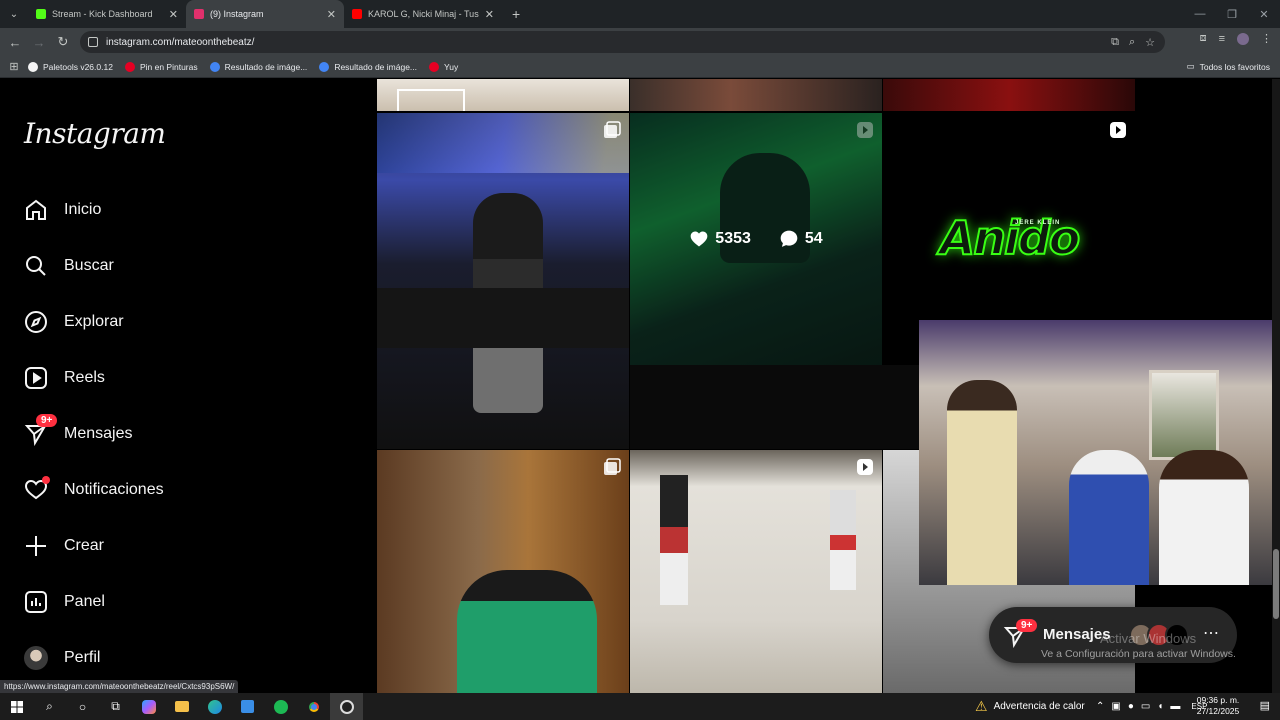 The height and width of the screenshot is (720, 1280). Describe the element at coordinates (78, 433) in the screenshot. I see `nav-mensajes: 9+ Mensajes` at that location.